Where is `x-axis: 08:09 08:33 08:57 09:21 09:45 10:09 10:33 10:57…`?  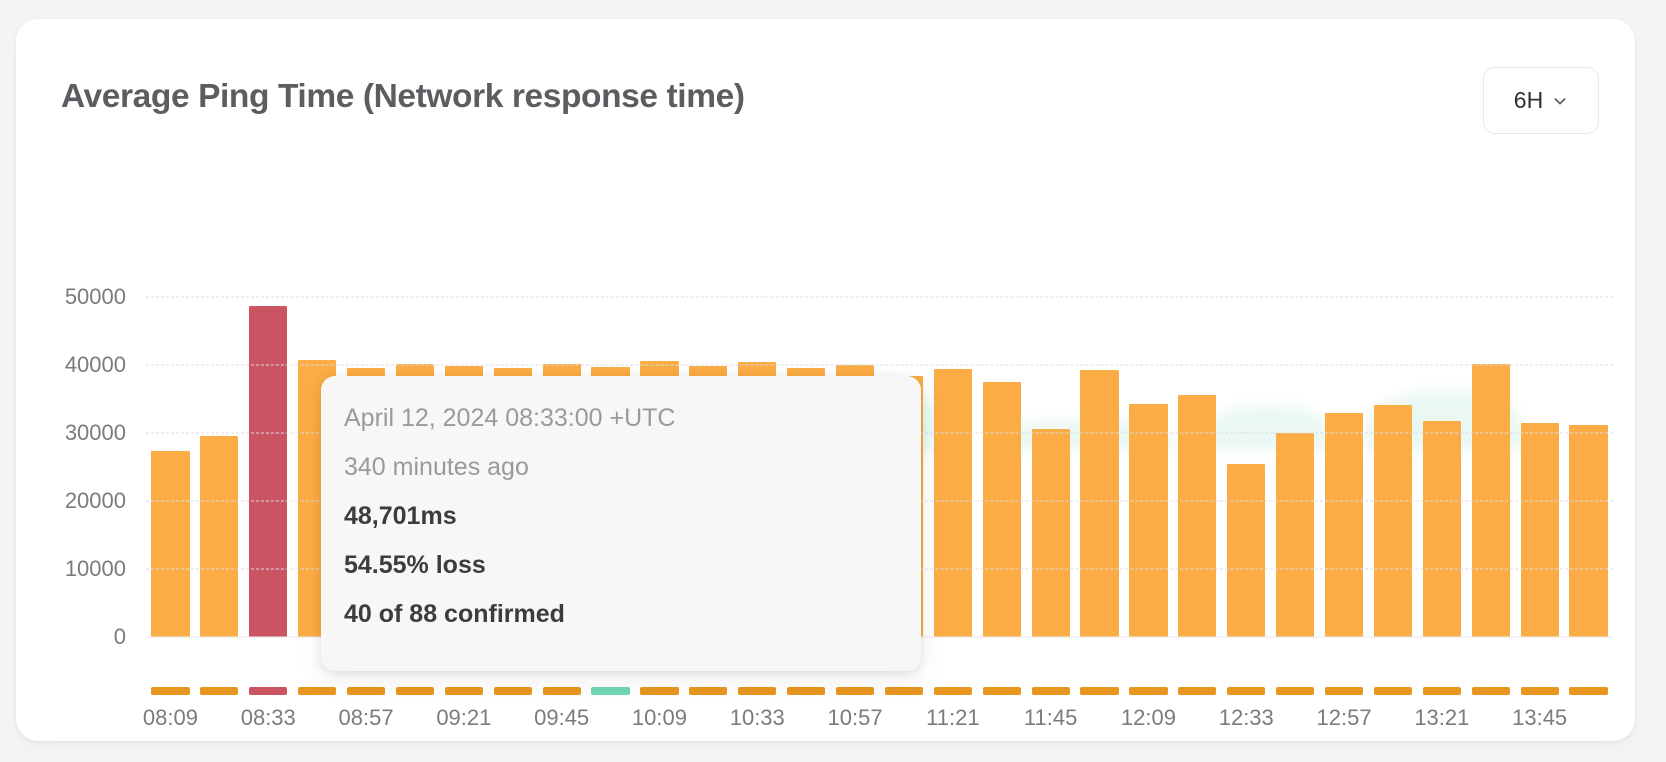 x-axis: 08:09 08:33 08:57 09:21 09:45 10:09 10:33 10:57… is located at coordinates (877, 719).